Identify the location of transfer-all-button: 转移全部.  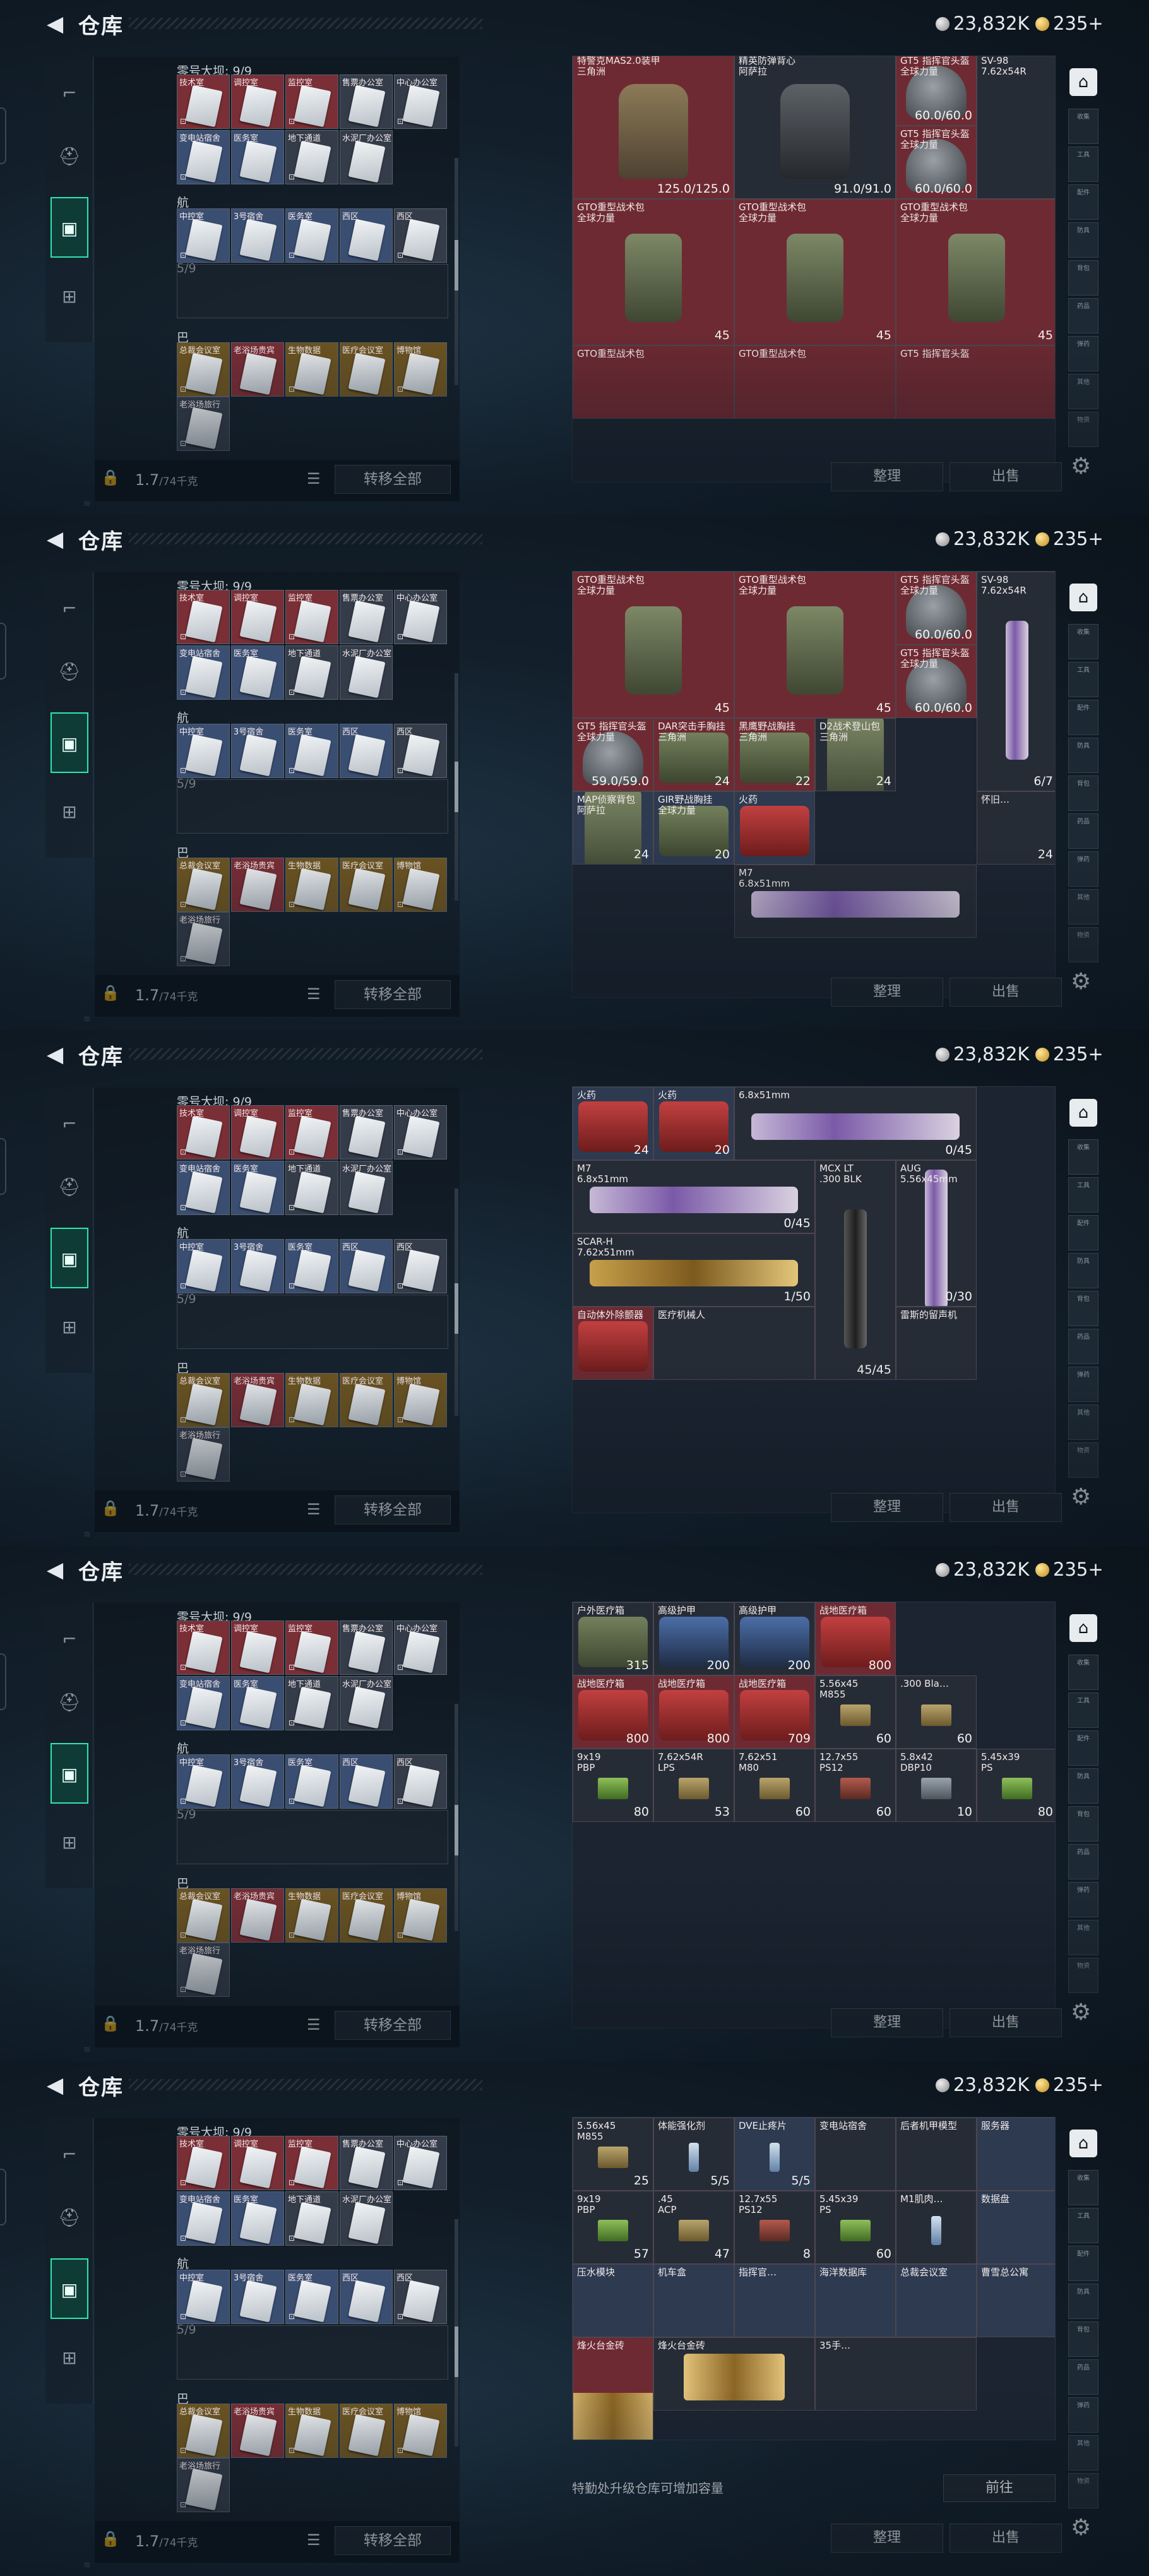
(393, 994).